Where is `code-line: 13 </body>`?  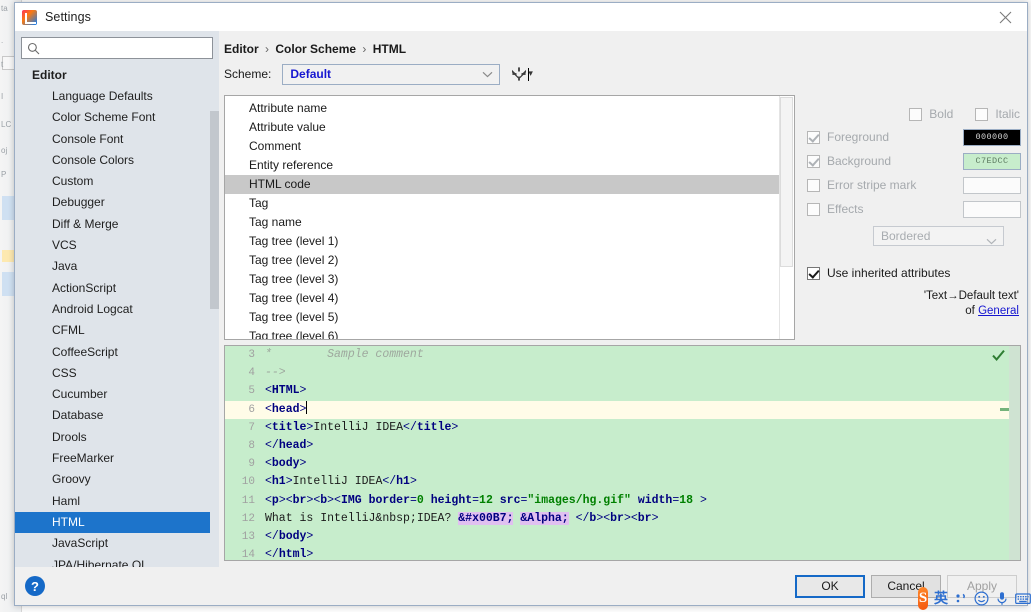
code-line: 13 </body> is located at coordinates (622, 537).